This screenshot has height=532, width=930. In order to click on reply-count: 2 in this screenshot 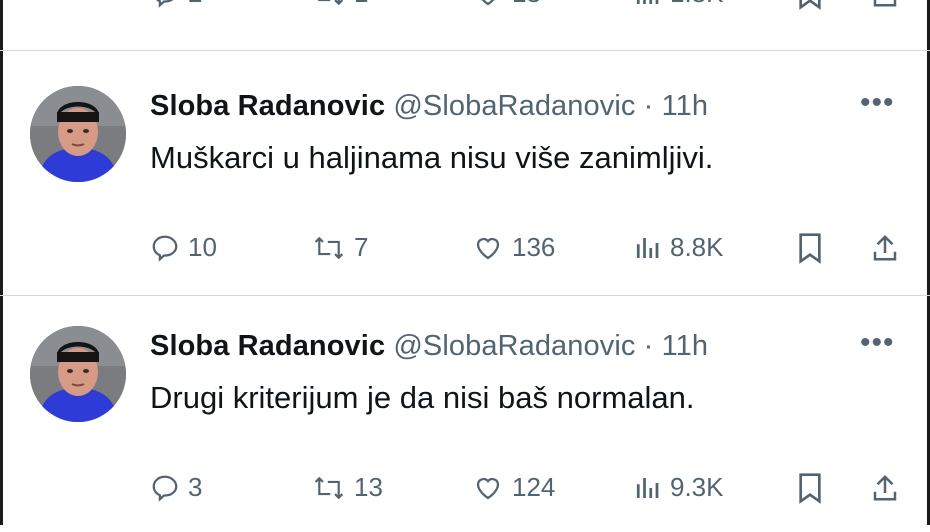, I will do `click(195, 4)`.